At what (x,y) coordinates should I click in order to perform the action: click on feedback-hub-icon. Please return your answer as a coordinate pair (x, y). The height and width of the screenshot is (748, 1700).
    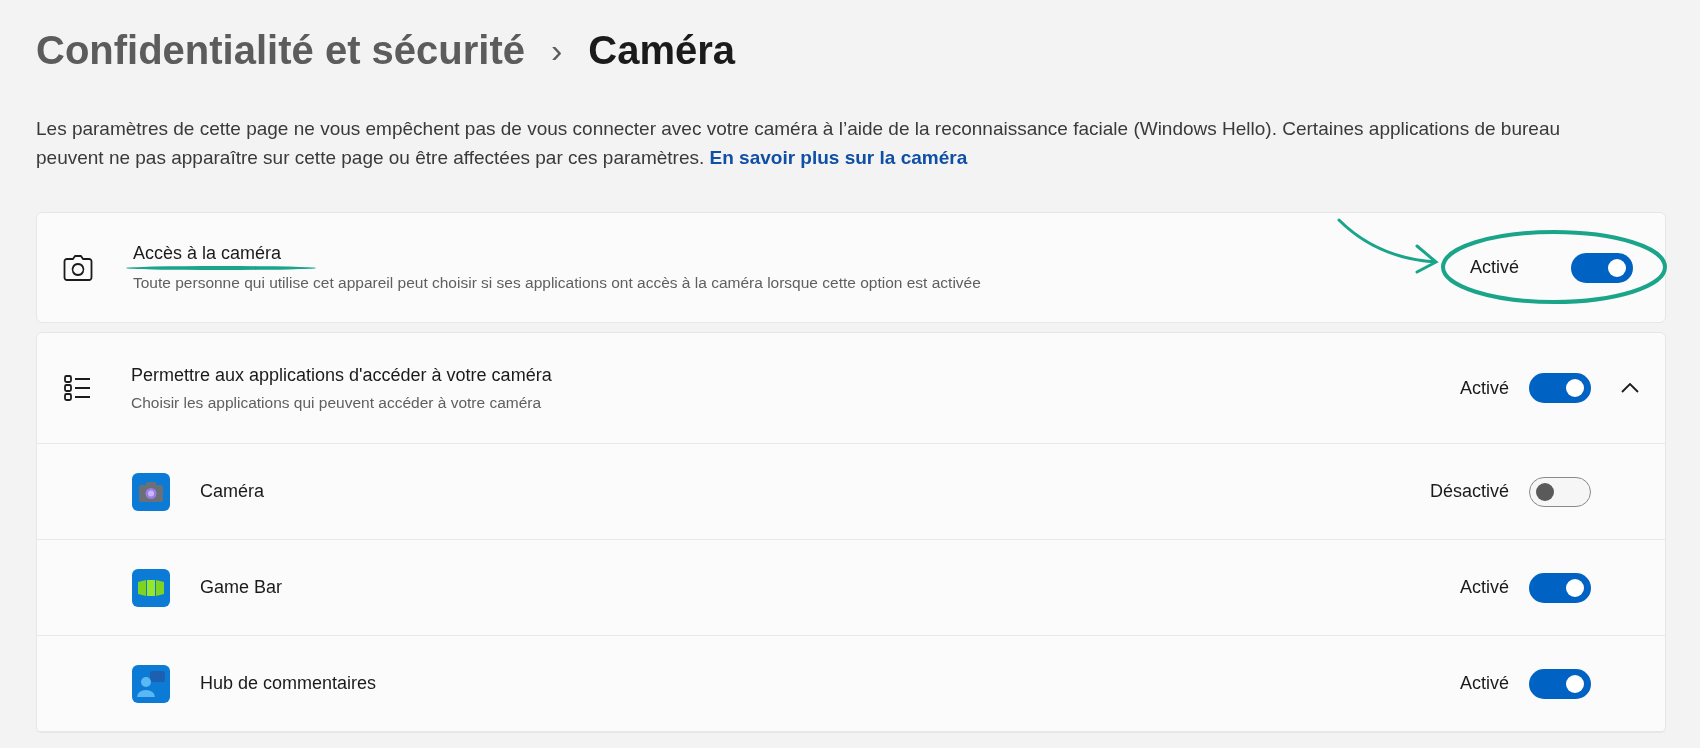
    Looking at the image, I should click on (151, 683).